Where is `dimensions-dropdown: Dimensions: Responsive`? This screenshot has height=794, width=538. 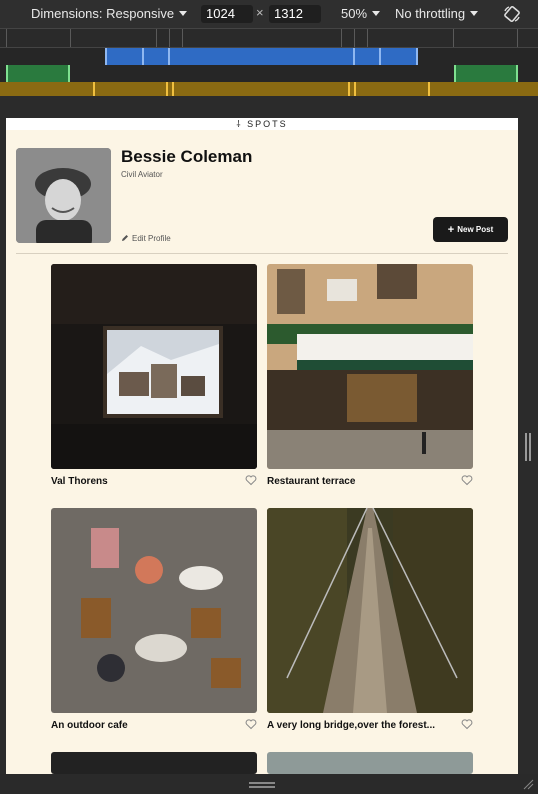
dimensions-dropdown: Dimensions: Responsive is located at coordinates (109, 13).